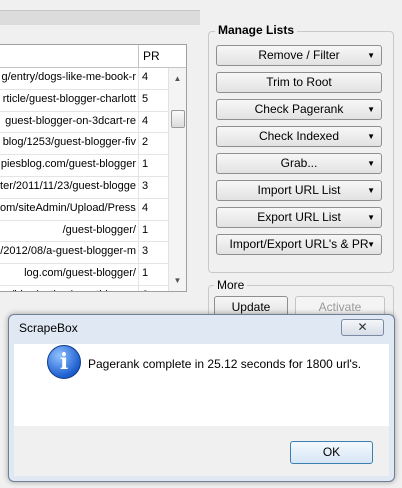 The width and height of the screenshot is (402, 488). Describe the element at coordinates (48, 328) in the screenshot. I see `dialog-title: ScrapeBox` at that location.